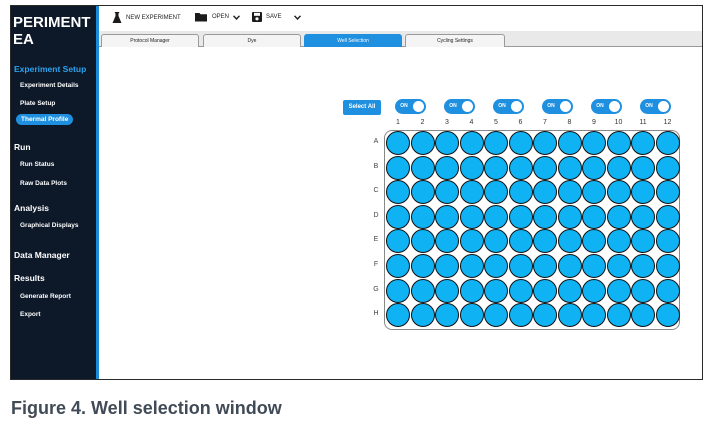  Describe the element at coordinates (398, 143) in the screenshot. I see `well-a1` at that location.